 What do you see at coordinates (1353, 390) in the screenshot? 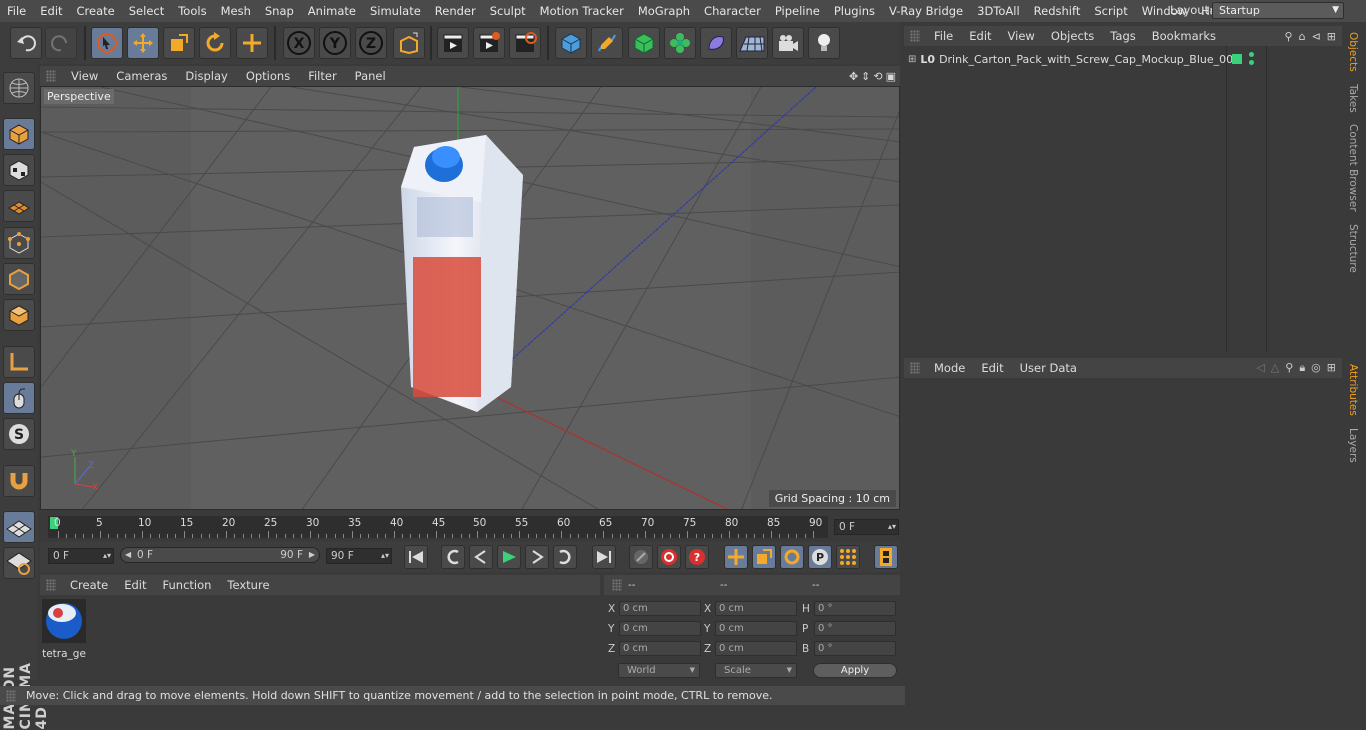
I see `tab-attributes: Attributes` at bounding box center [1353, 390].